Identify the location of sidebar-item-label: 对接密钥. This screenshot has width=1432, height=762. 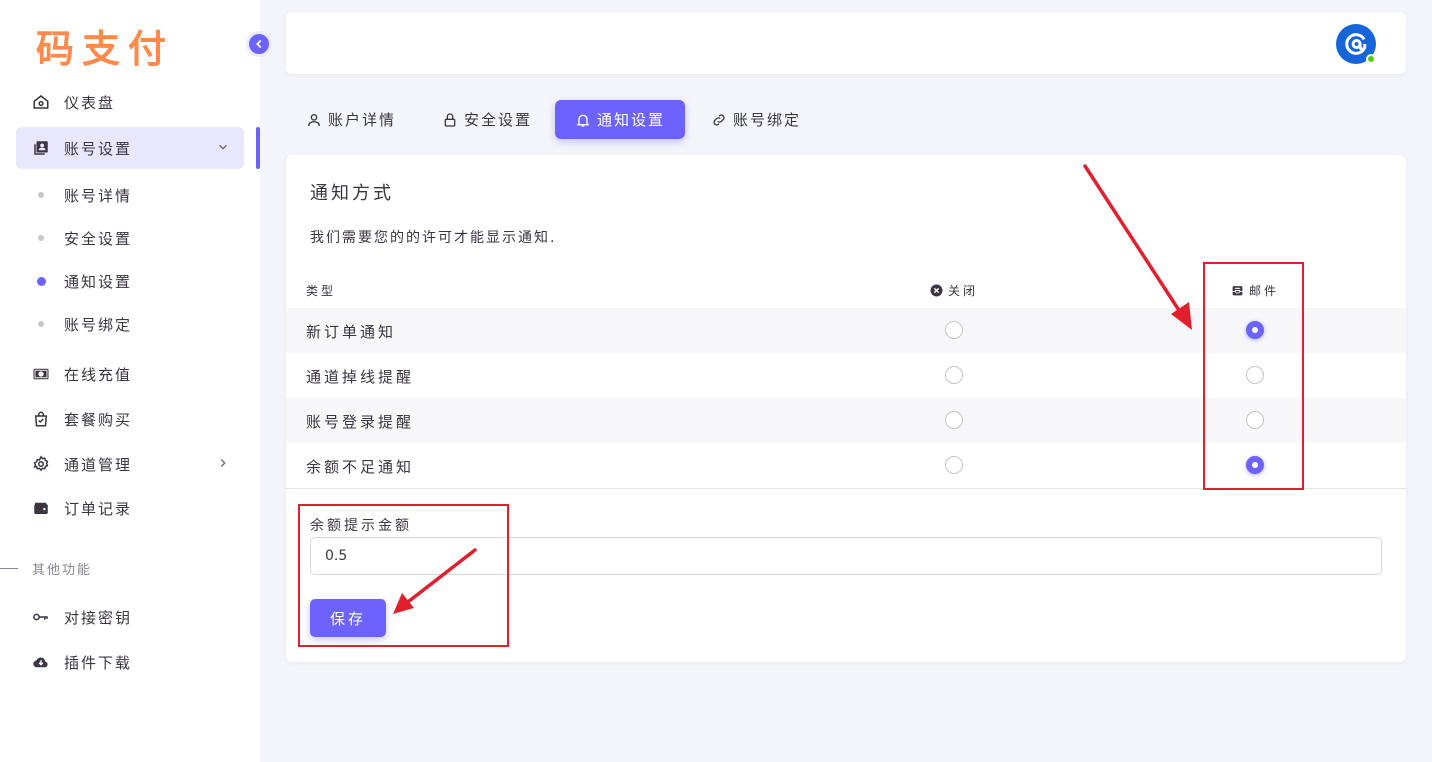
(98, 617).